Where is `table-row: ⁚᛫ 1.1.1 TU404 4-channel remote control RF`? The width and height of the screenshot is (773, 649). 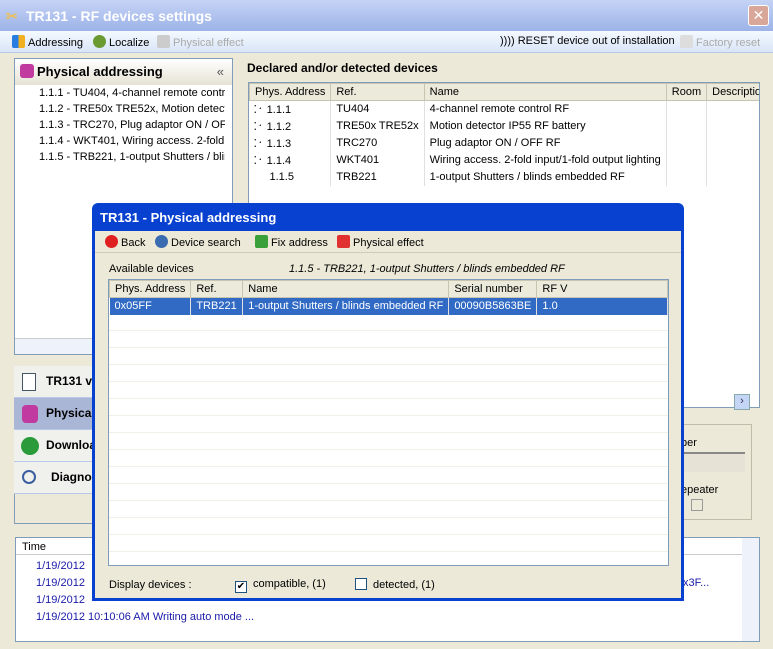
table-row: ⁚᛫ 1.1.1 TU404 4-channel remote control RF is located at coordinates (504, 109).